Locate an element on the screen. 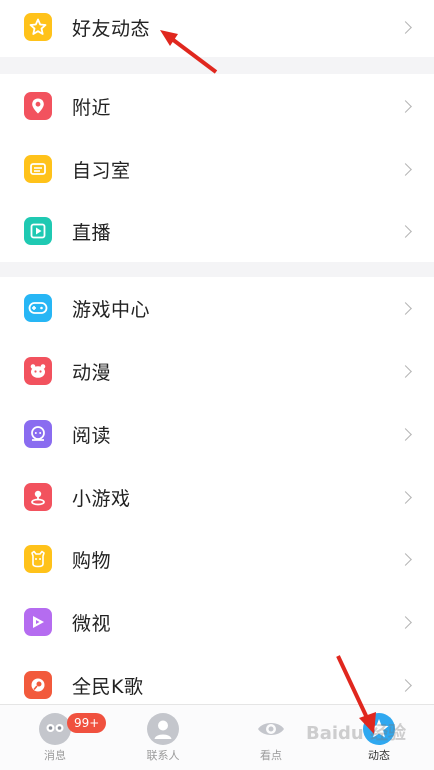  menu-item-study-room: 自习室 is located at coordinates (217, 169).